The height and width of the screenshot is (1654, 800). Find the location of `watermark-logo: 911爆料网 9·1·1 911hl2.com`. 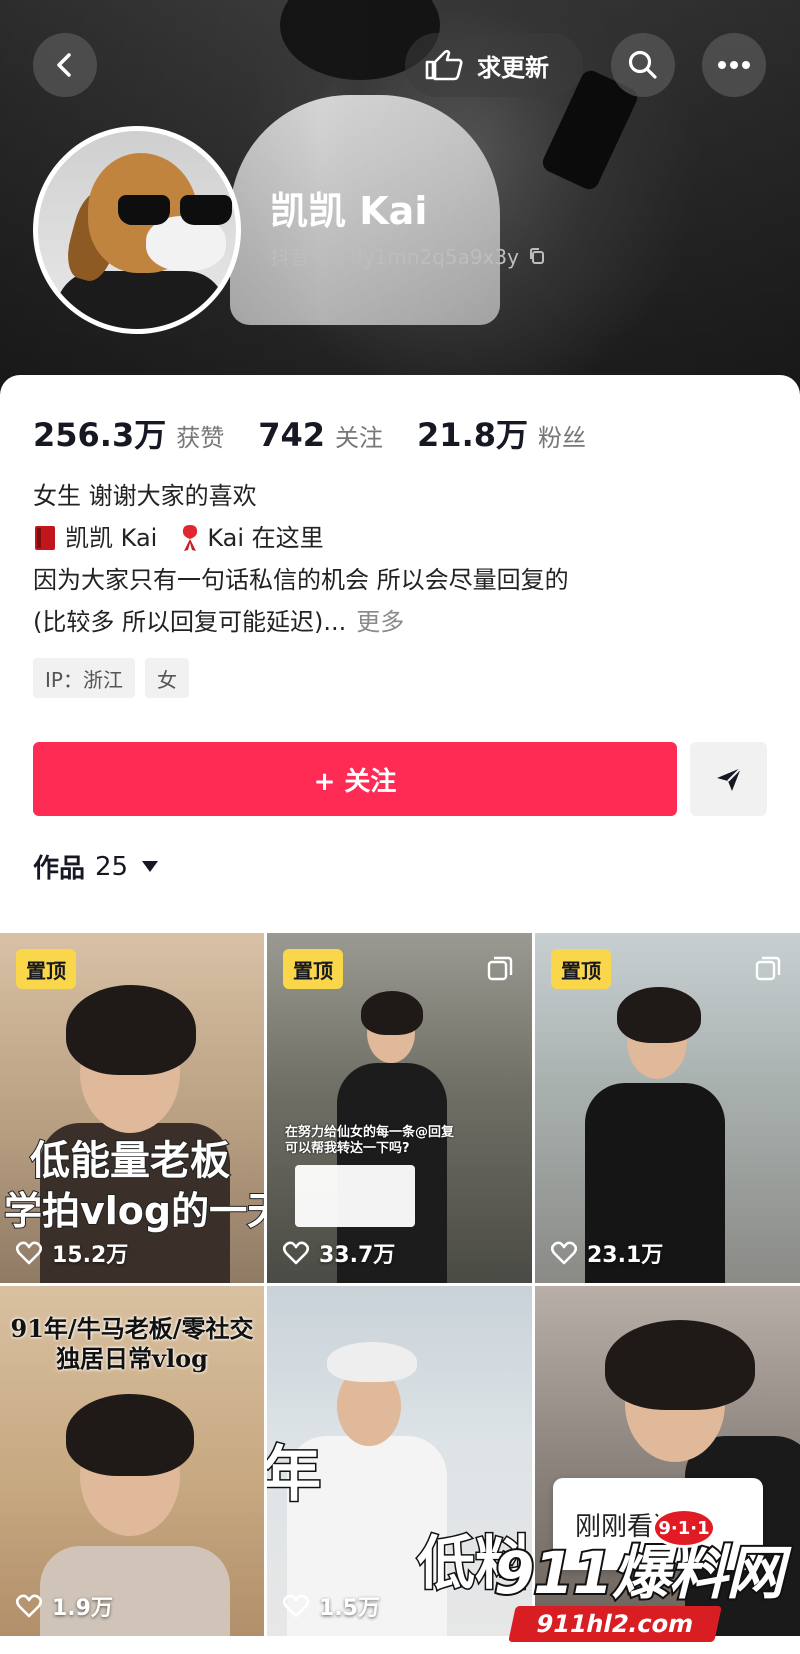

watermark-logo: 911爆料网 9·1·1 911hl2.com is located at coordinates (640, 1576).